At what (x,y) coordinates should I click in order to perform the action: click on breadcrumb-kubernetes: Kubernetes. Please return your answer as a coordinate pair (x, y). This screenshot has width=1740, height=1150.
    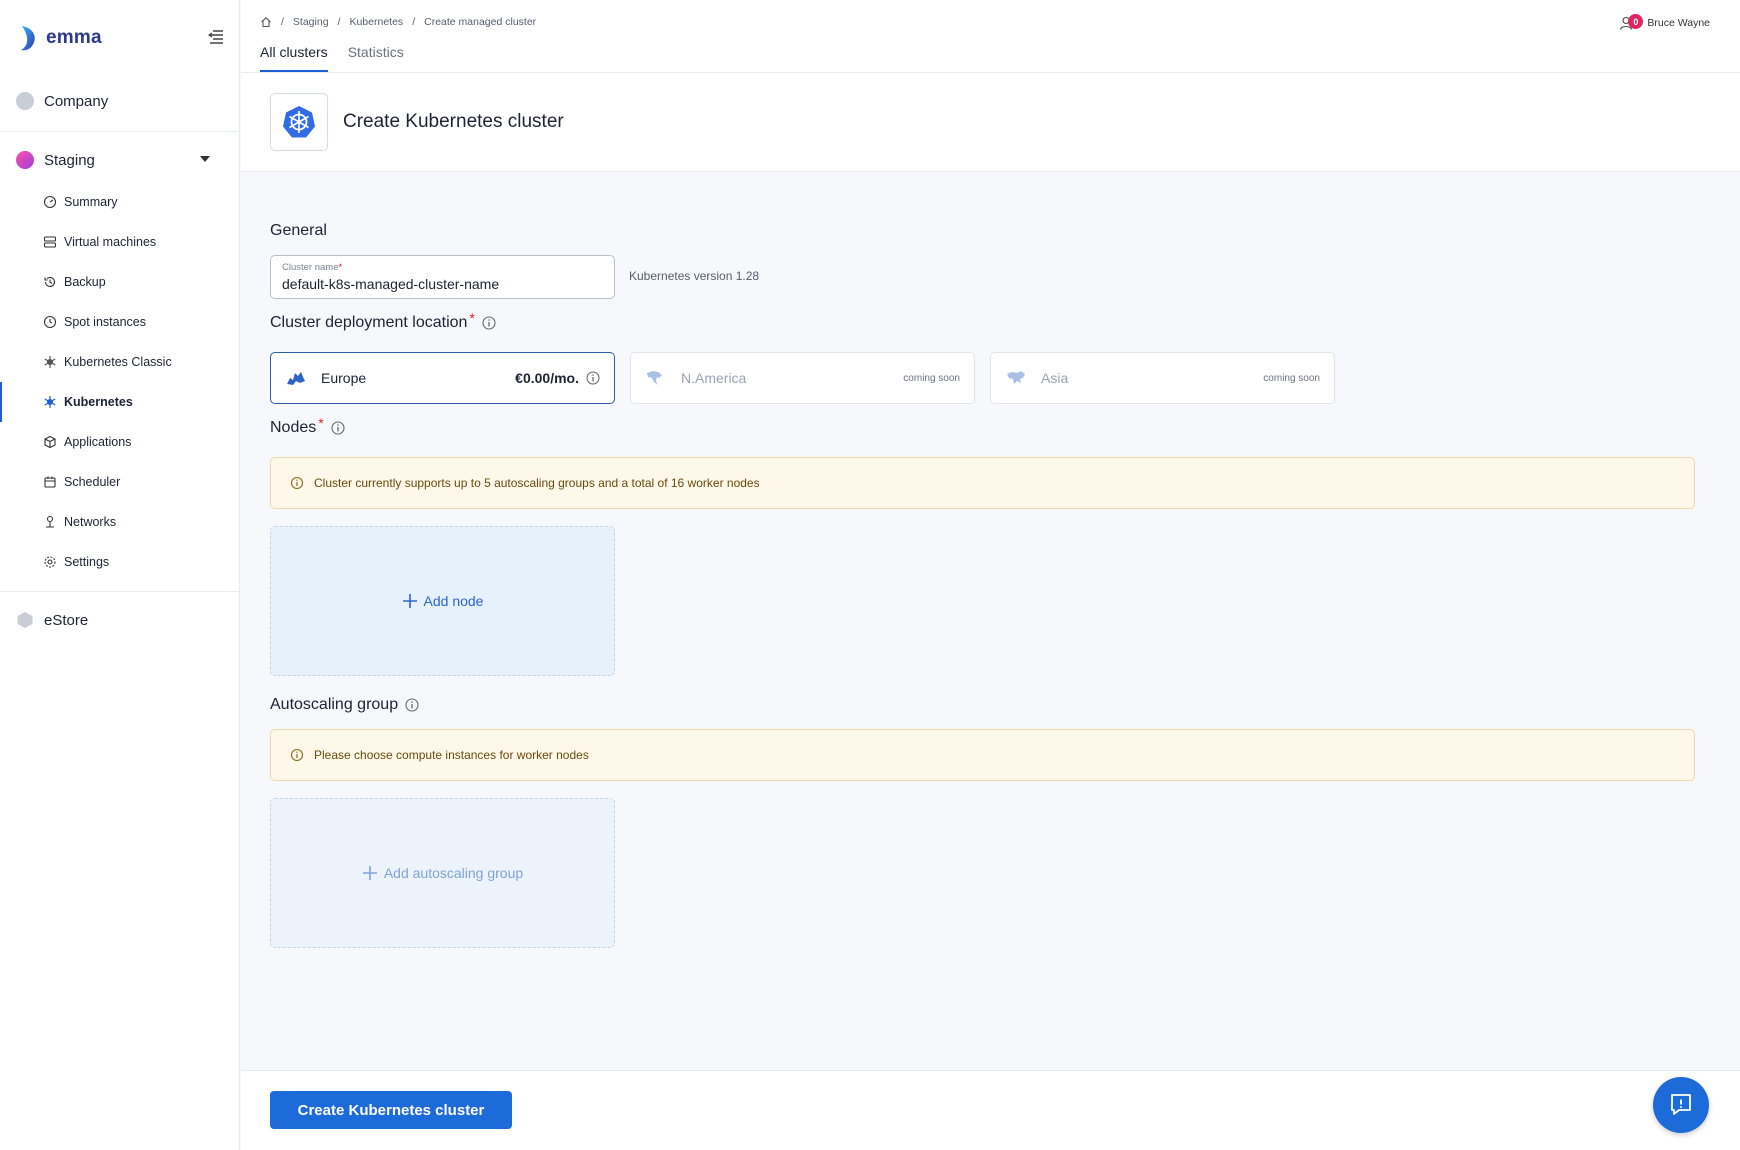
    Looking at the image, I should click on (376, 22).